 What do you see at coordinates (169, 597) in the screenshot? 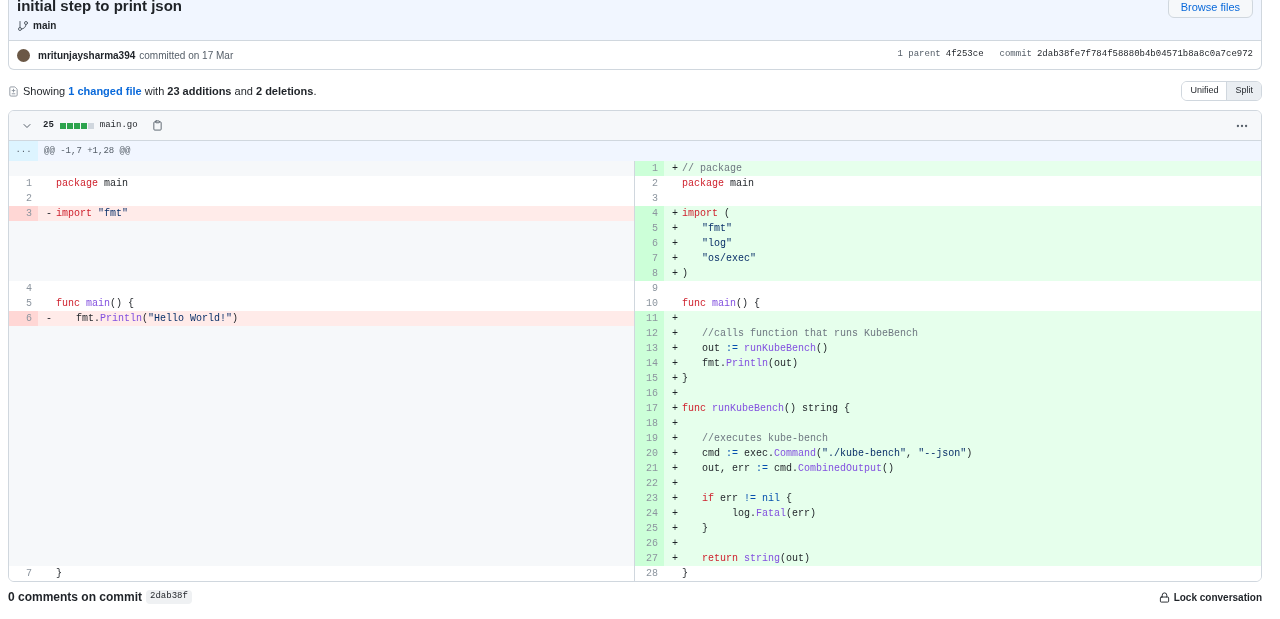
I see `commit-sha-badge: 2dab38f` at bounding box center [169, 597].